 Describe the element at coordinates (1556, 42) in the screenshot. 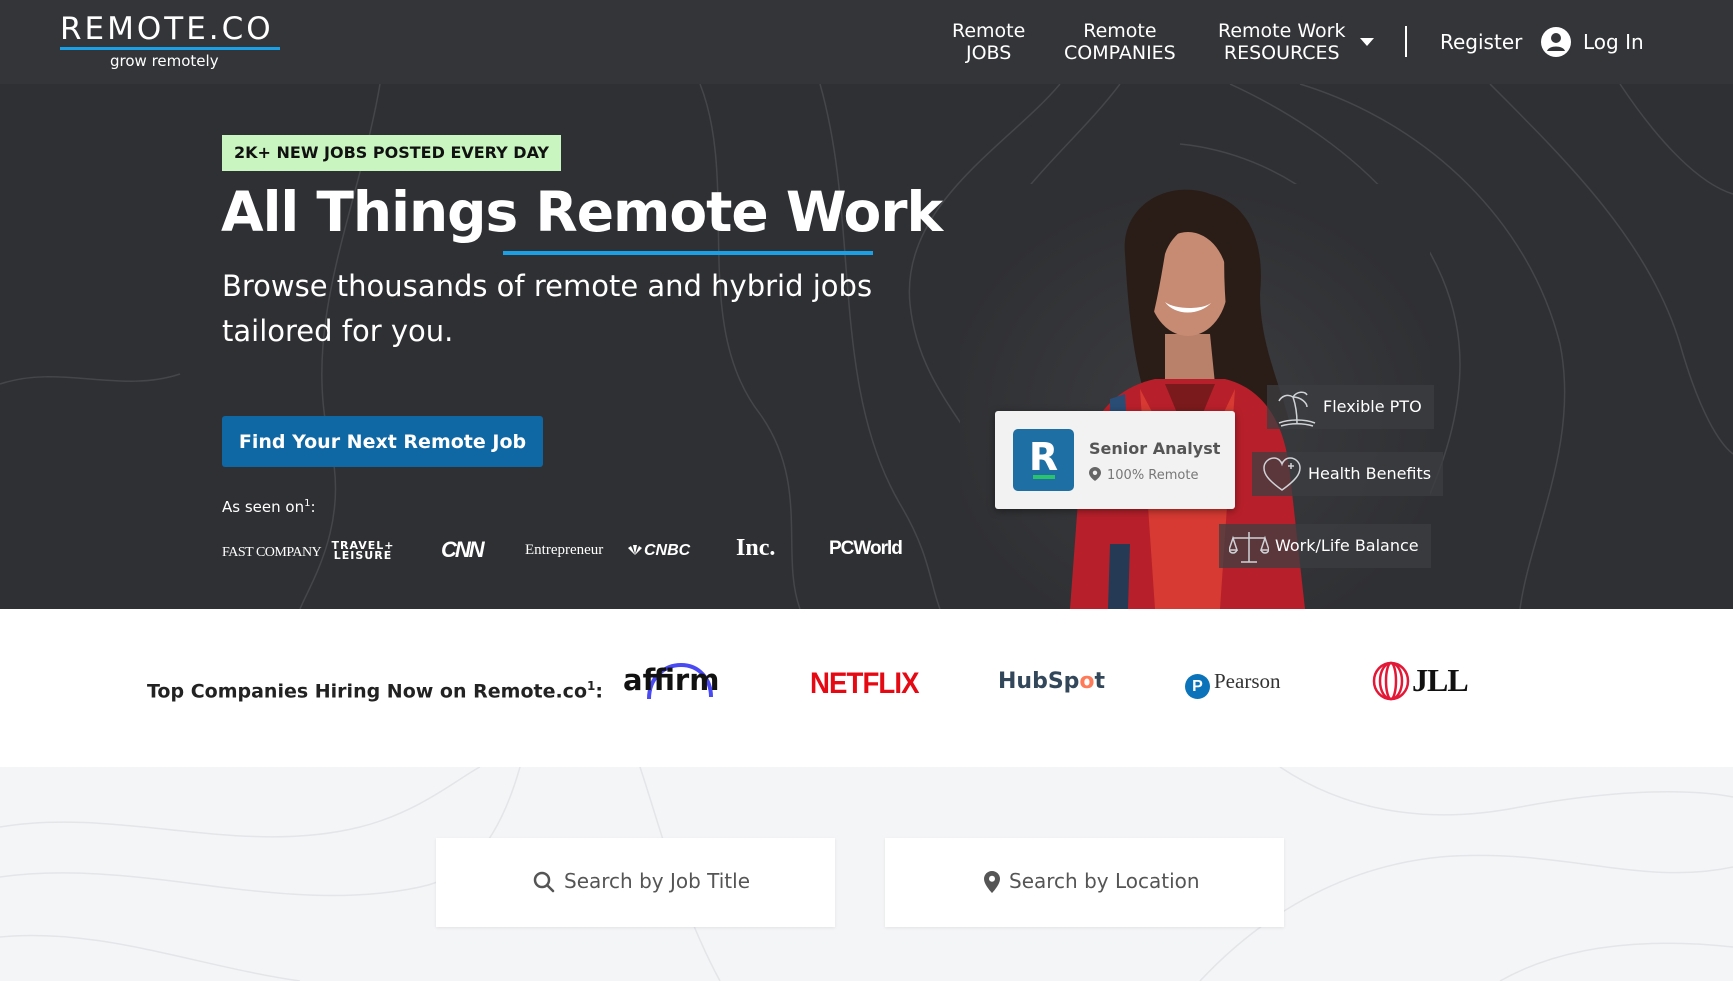

I see `user-account-icon` at that location.